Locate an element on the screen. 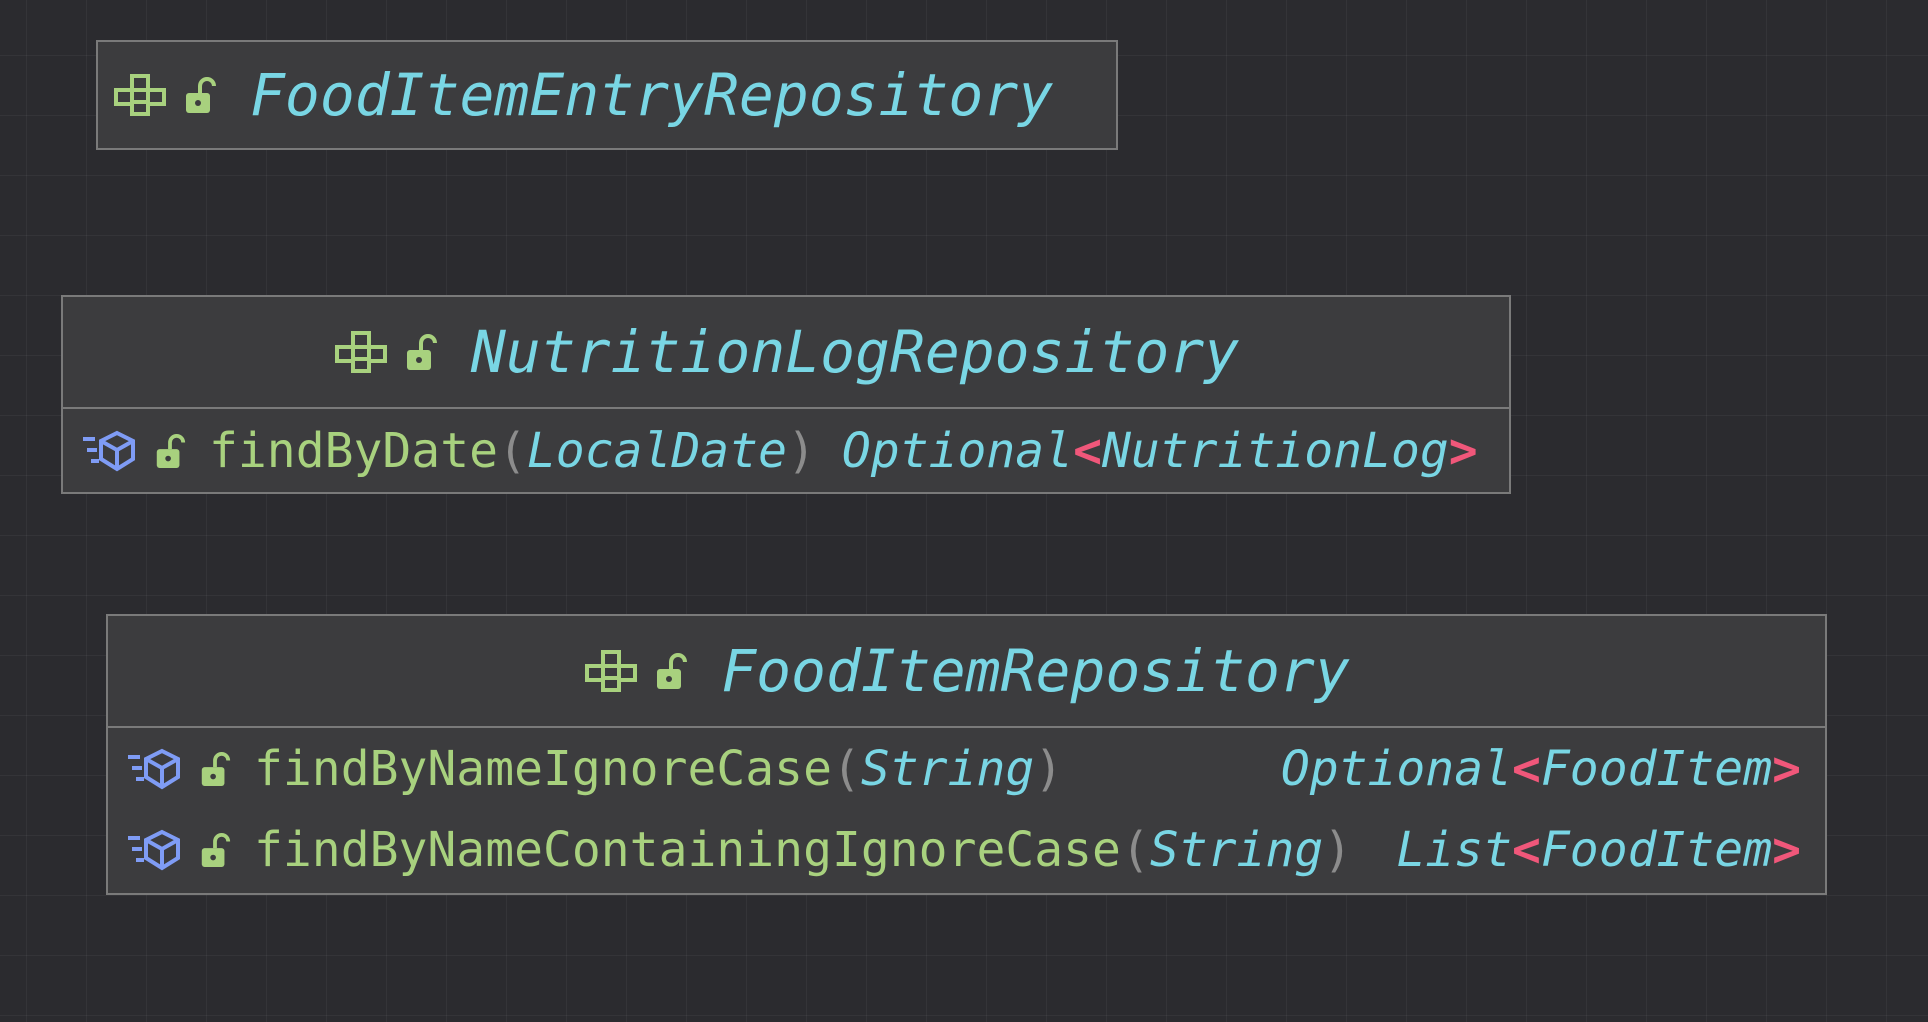  class-name: FoodItemEntryRepository is located at coordinates (652, 95).